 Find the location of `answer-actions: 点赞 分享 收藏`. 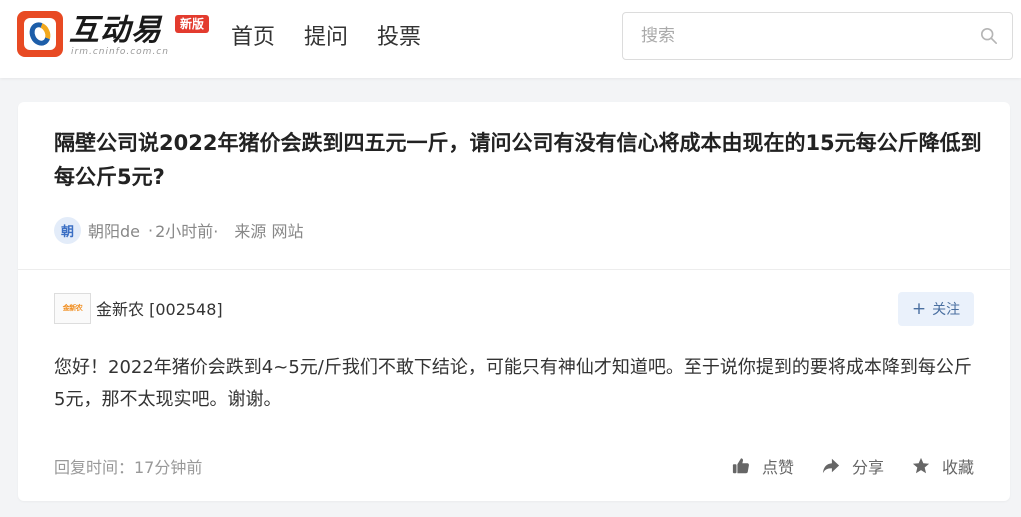

answer-actions: 点赞 分享 收藏 is located at coordinates (853, 466).